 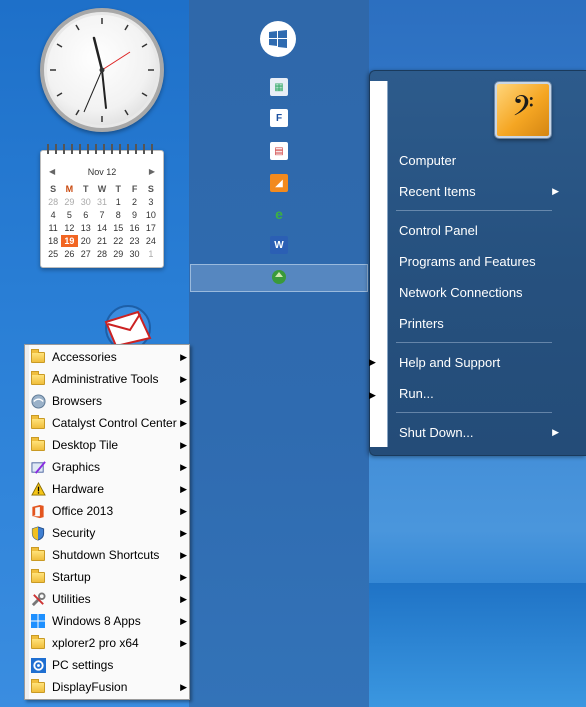 I want to click on program-item-label: Windows 8 Apps, so click(x=96, y=621).